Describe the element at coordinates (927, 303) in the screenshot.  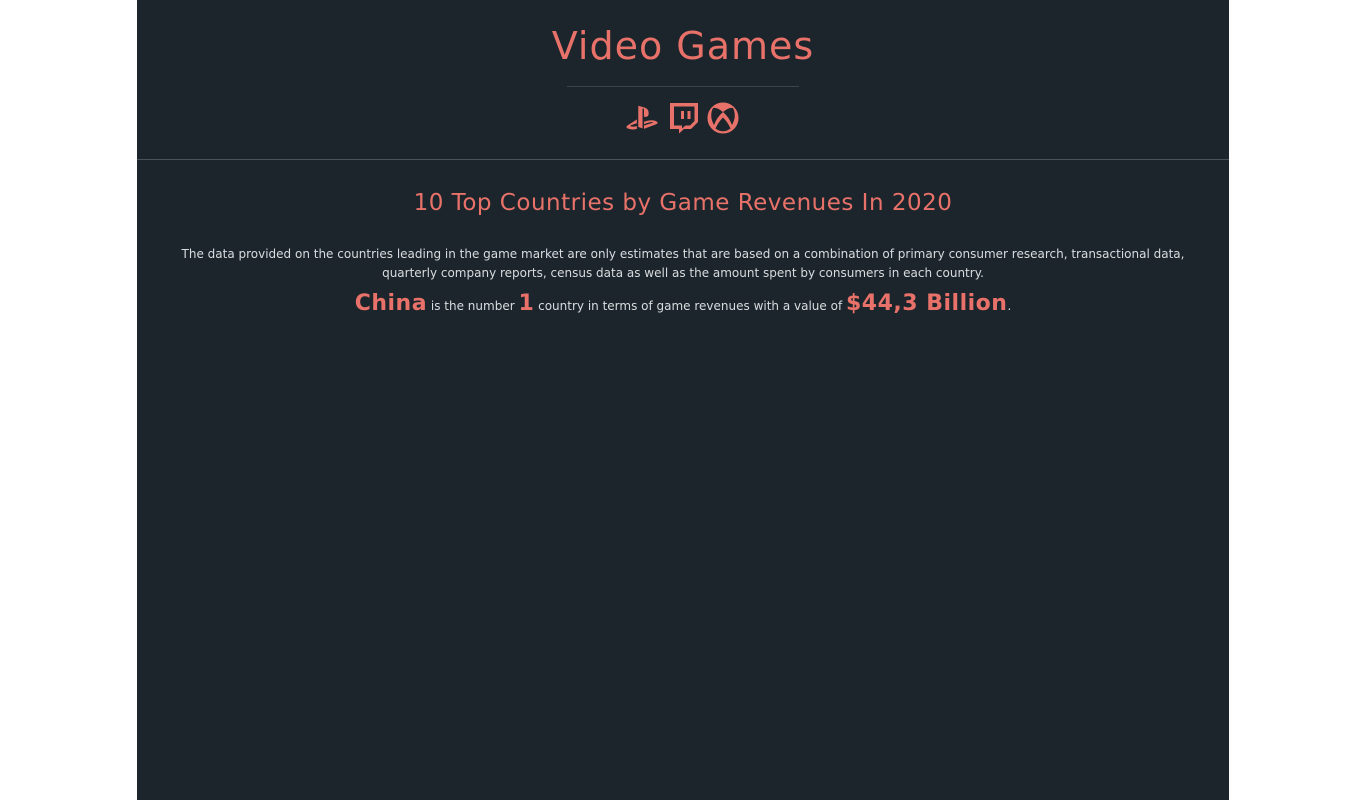
I see `revenue-value: $44,3 Billion` at that location.